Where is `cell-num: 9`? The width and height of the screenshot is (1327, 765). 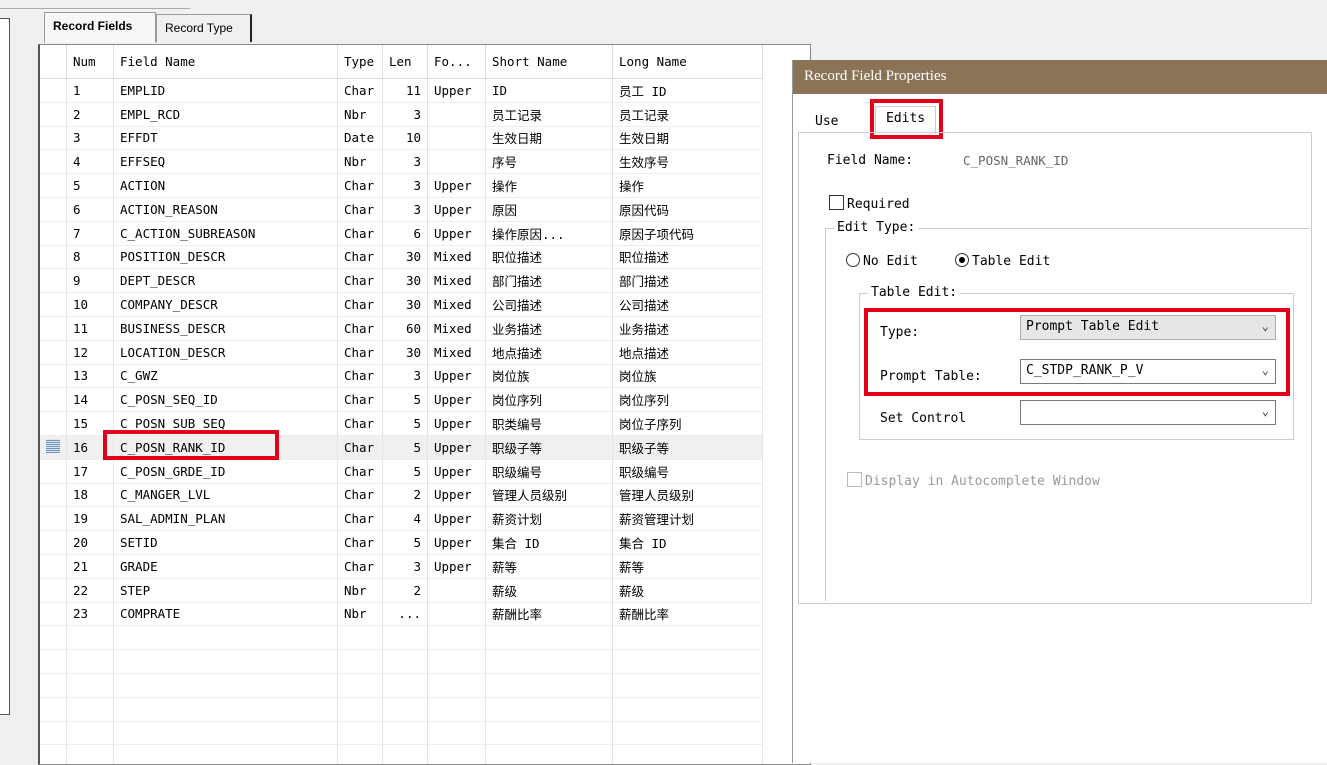
cell-num: 9 is located at coordinates (90, 281).